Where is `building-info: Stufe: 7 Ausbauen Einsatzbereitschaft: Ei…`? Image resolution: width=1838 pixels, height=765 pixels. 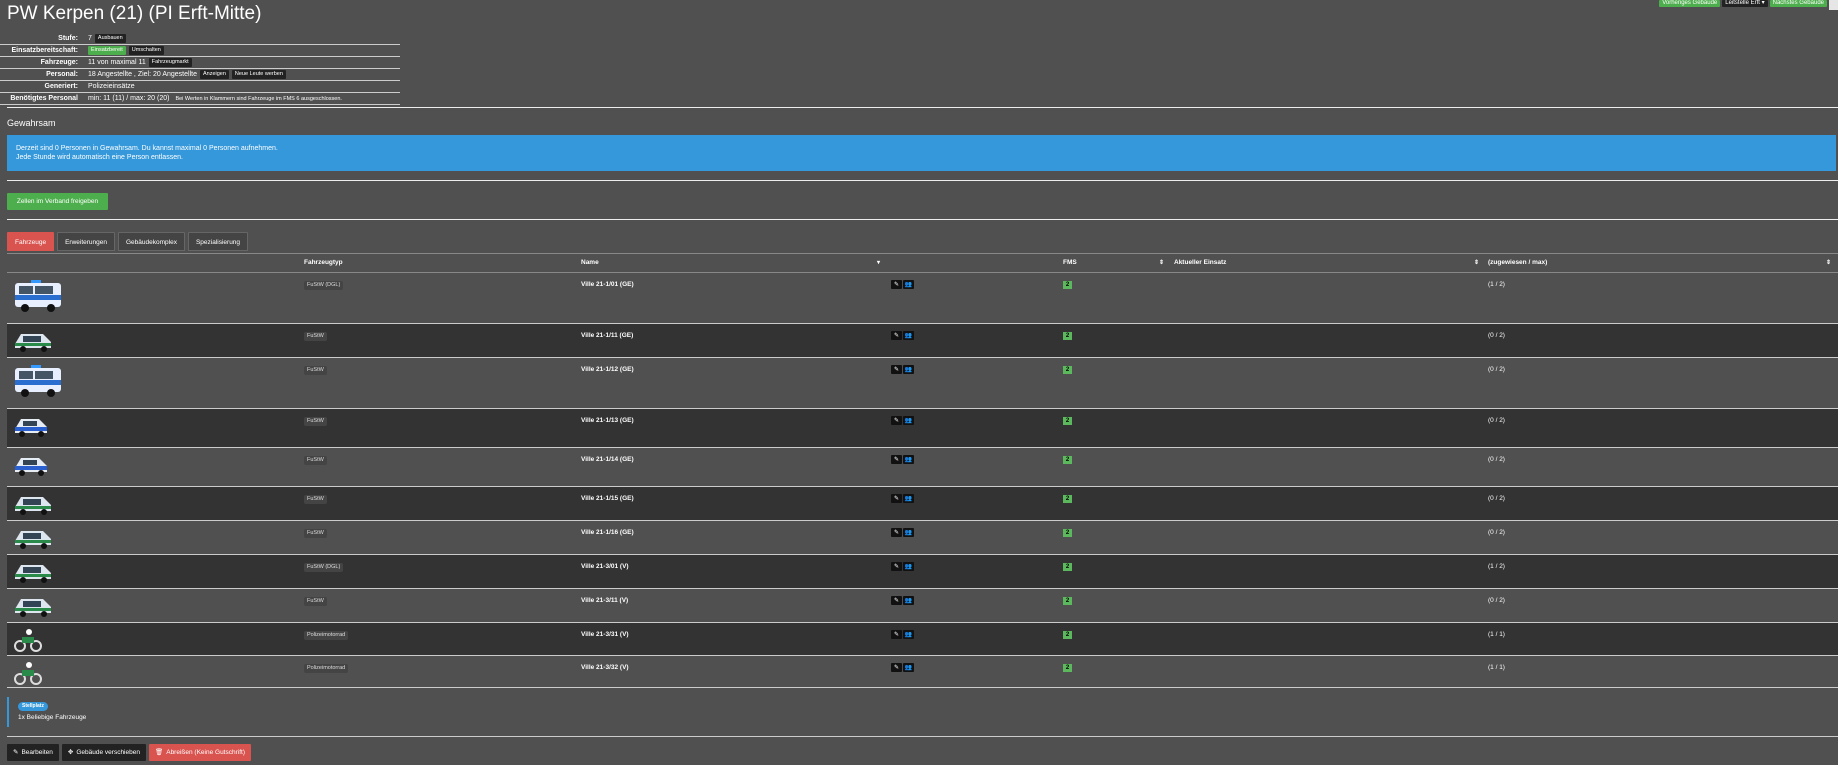
building-info: Stufe: 7 Ausbauen Einsatzbereitschaft: Ei… is located at coordinates (200, 69).